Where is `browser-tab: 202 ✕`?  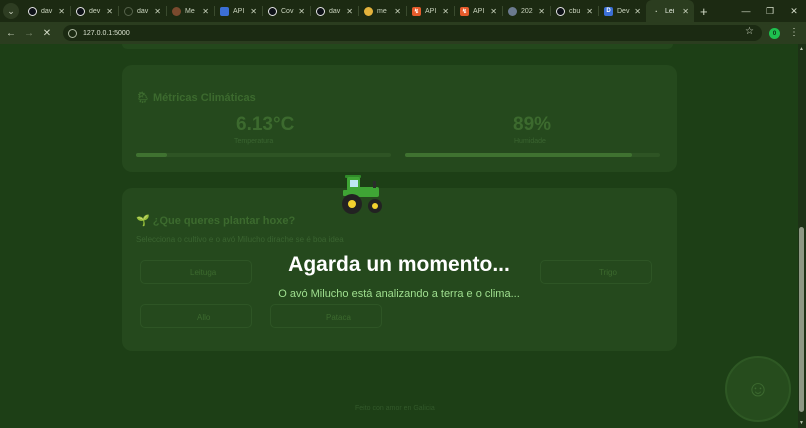
browser-tab: 202 ✕ is located at coordinates (526, 11).